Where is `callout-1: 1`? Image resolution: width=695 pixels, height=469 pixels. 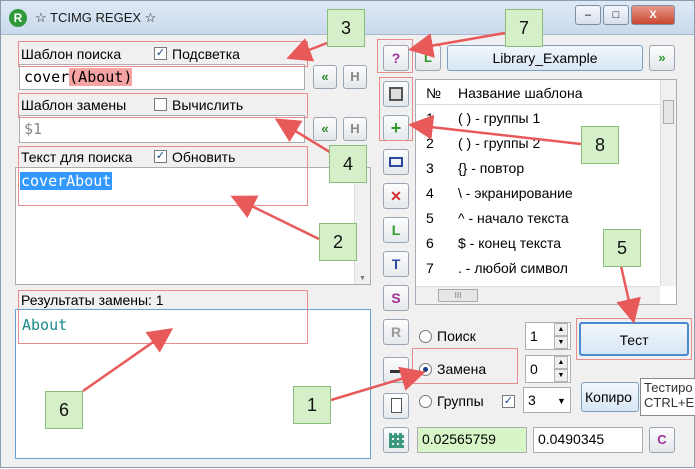 callout-1: 1 is located at coordinates (312, 405).